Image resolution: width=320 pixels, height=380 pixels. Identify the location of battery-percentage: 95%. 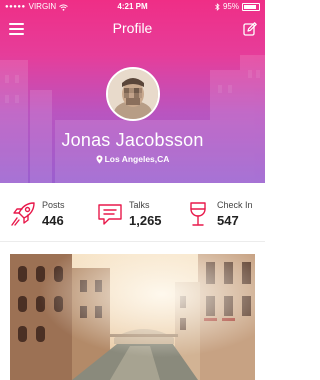
(230, 6).